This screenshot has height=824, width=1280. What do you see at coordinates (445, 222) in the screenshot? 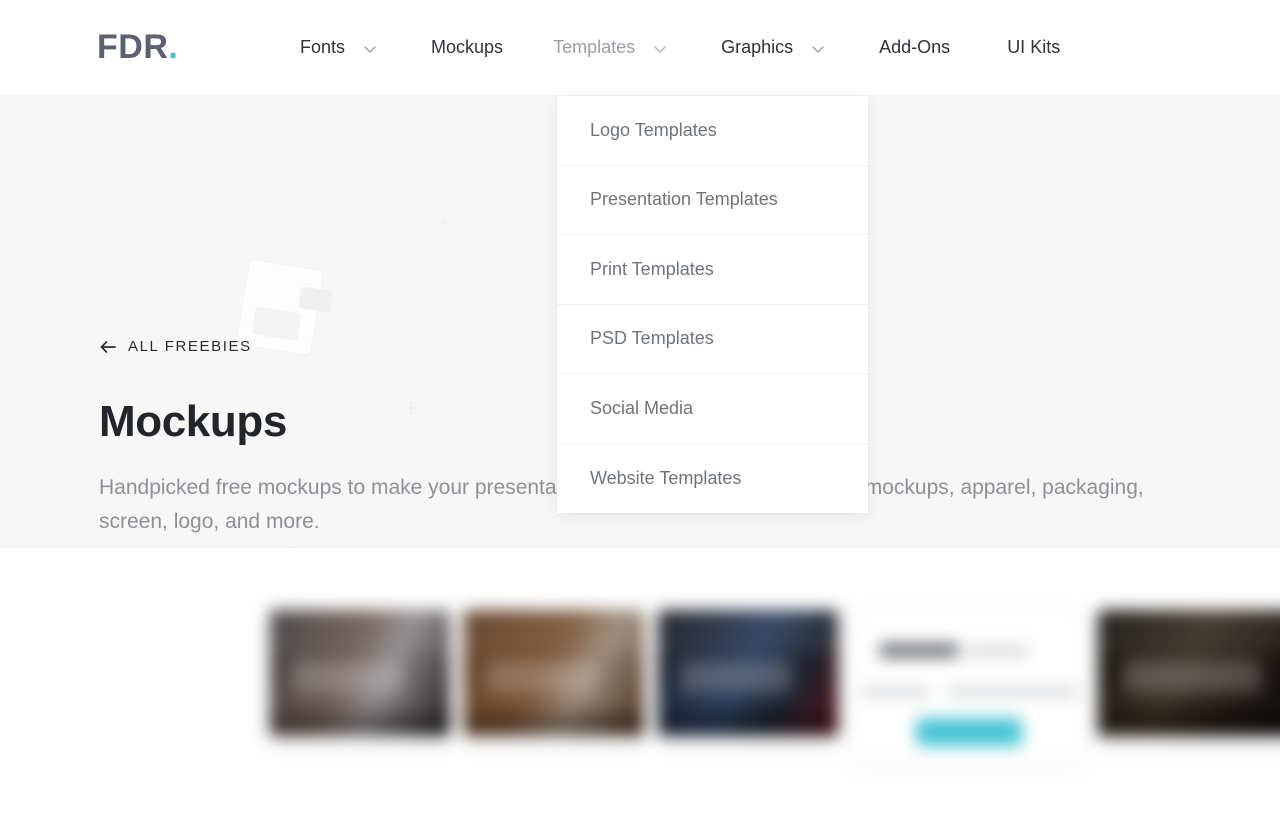
I see `decorative-plus-small-icon: +` at bounding box center [445, 222].